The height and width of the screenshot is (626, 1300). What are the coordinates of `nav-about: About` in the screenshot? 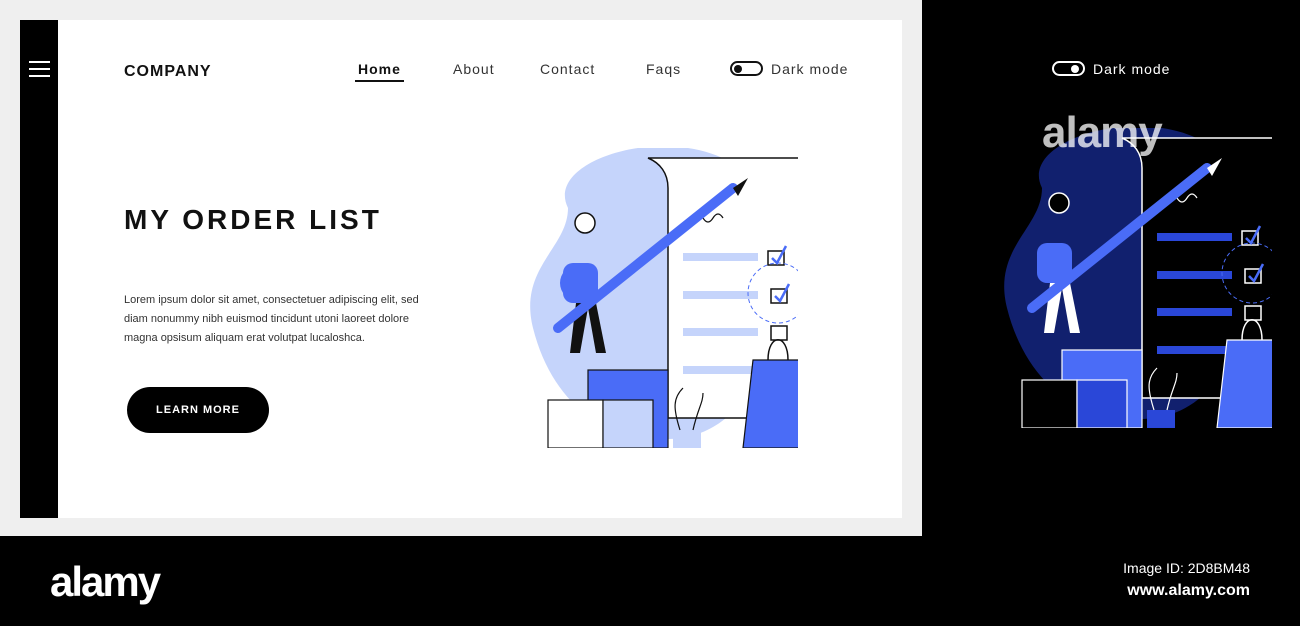 It's located at (474, 69).